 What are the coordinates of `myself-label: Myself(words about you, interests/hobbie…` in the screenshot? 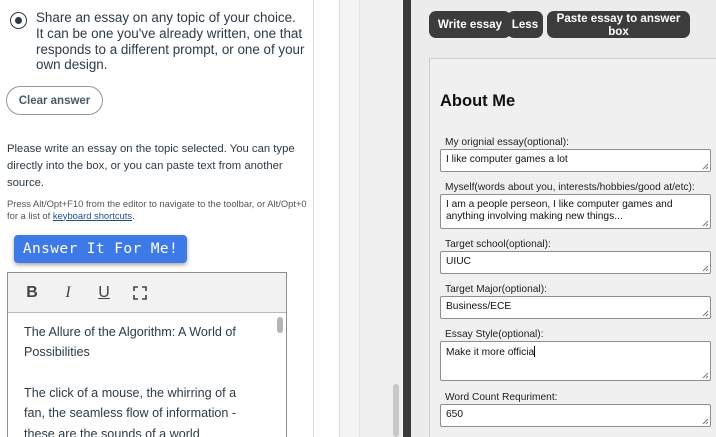 It's located at (570, 187).